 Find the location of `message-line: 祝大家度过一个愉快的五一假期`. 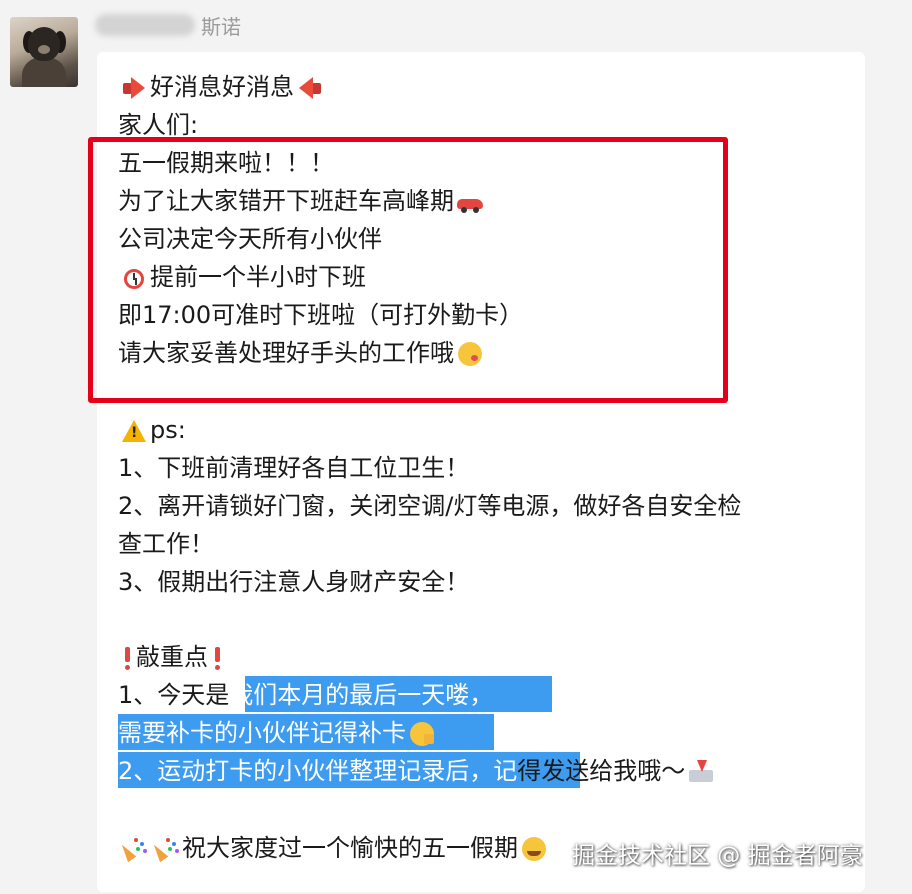

message-line: 祝大家度过一个愉快的五一假期 is located at coordinates (334, 848).